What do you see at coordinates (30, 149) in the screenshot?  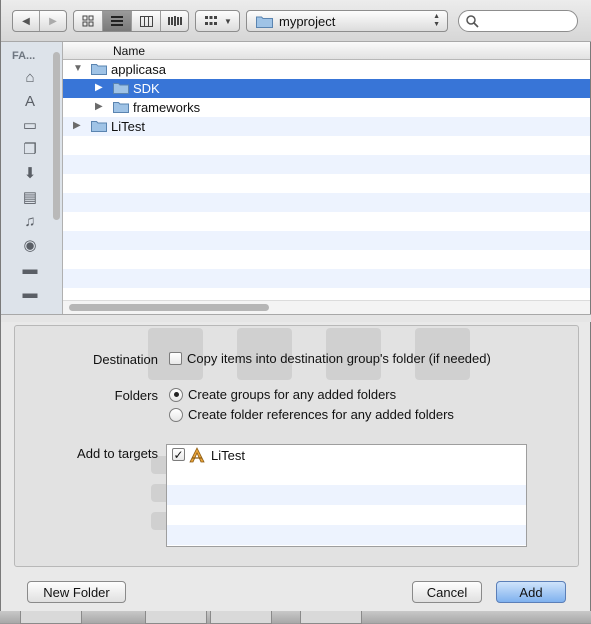 I see `documents-icon: ❐` at bounding box center [30, 149].